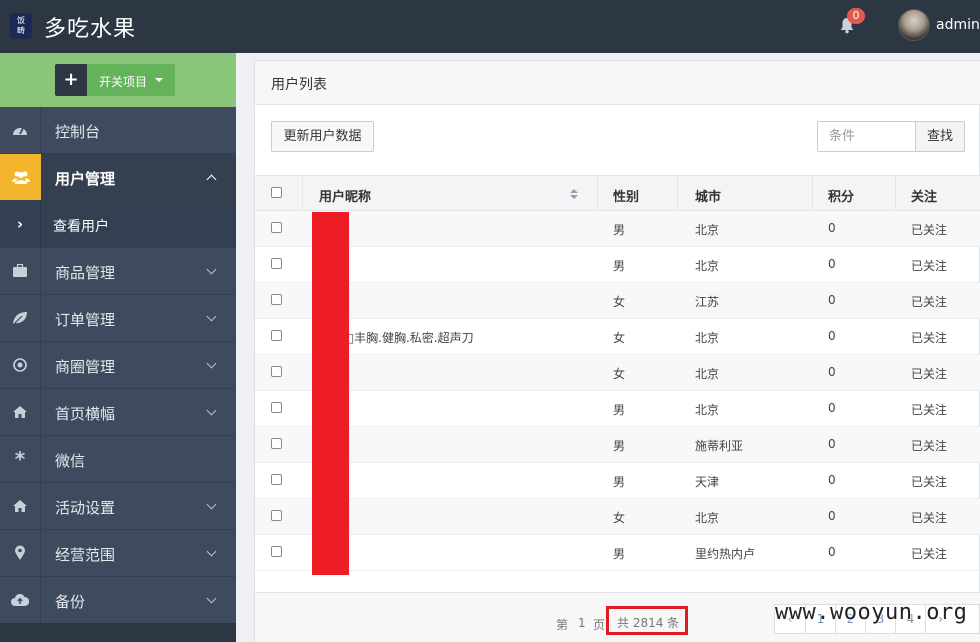  What do you see at coordinates (599, 625) in the screenshot?
I see `page-suffix: 页` at bounding box center [599, 625].